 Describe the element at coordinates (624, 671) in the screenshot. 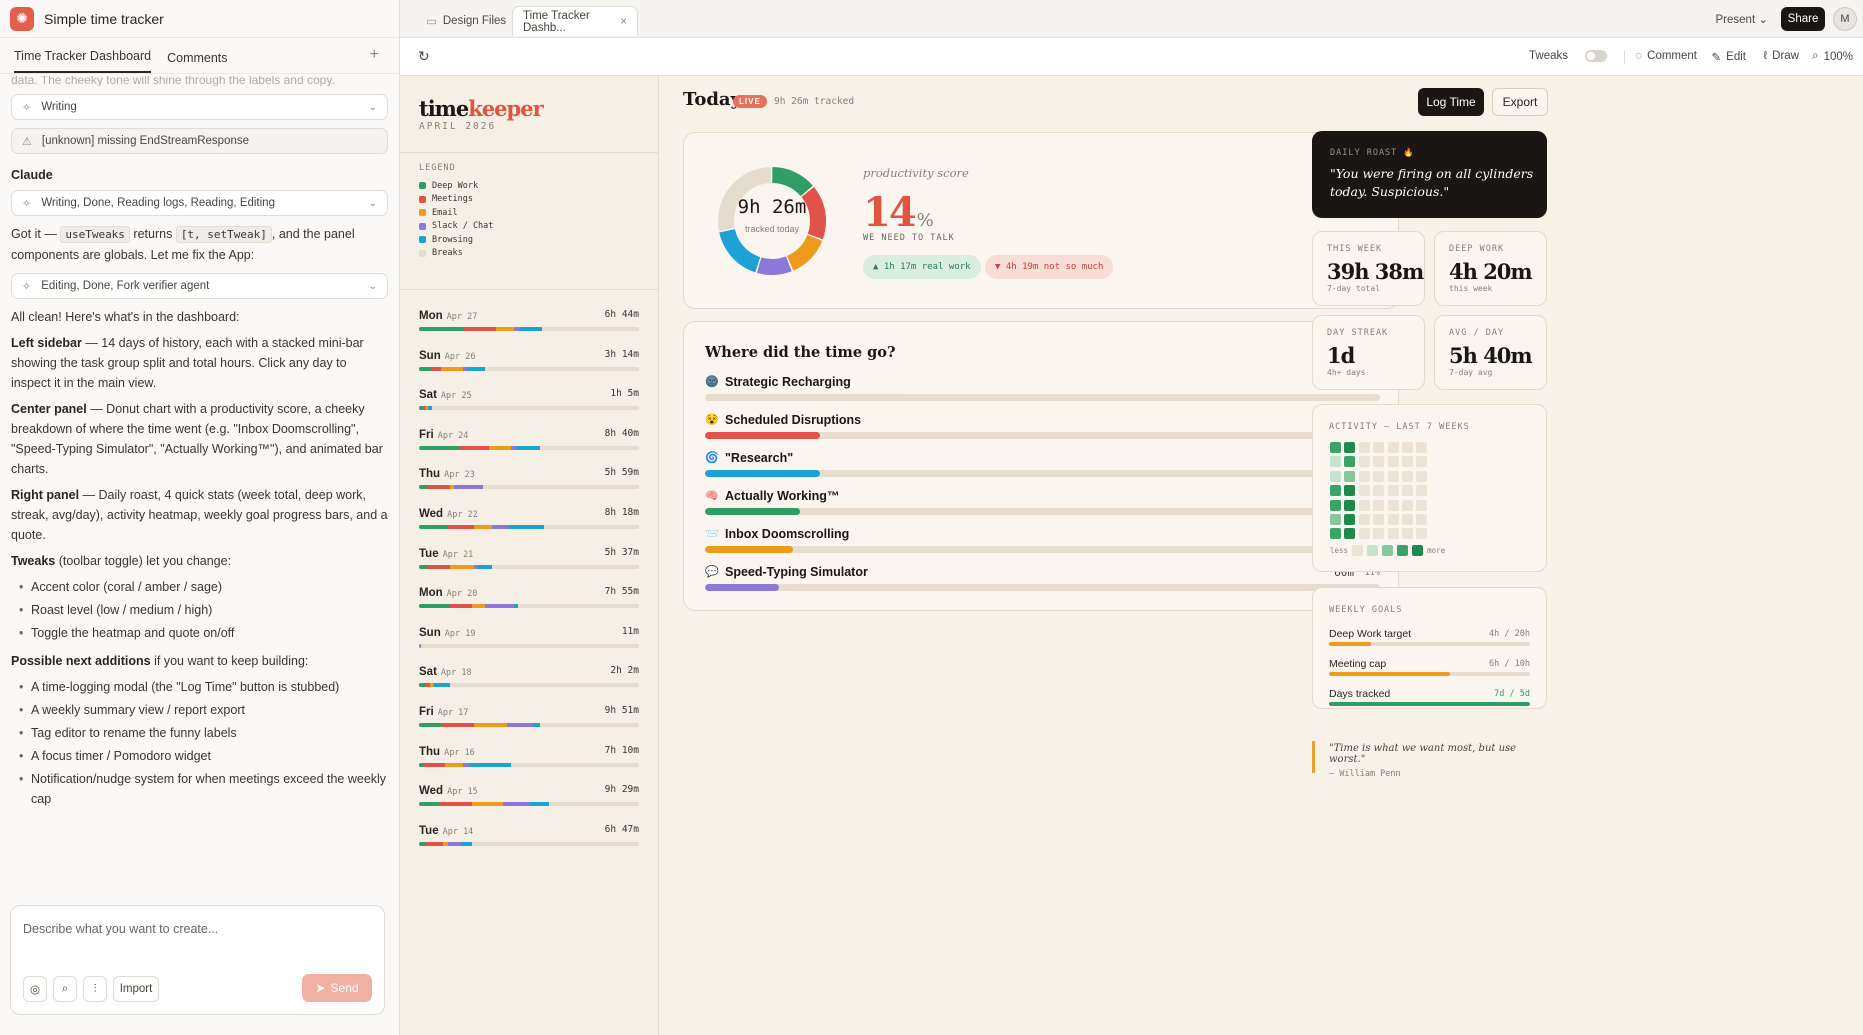

I see `day-hours: 2h 2m` at that location.